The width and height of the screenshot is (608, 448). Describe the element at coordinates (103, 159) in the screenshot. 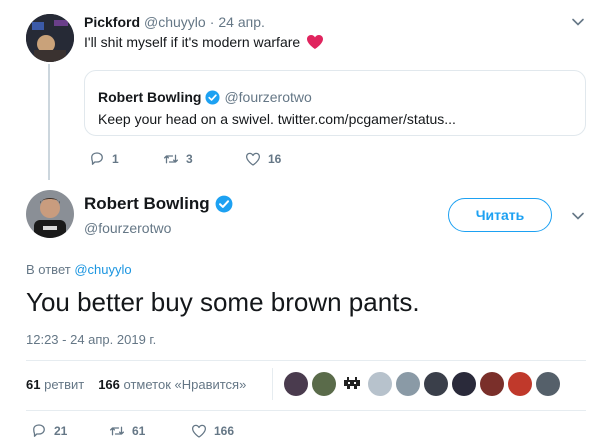

I see `reply-button: 1` at that location.